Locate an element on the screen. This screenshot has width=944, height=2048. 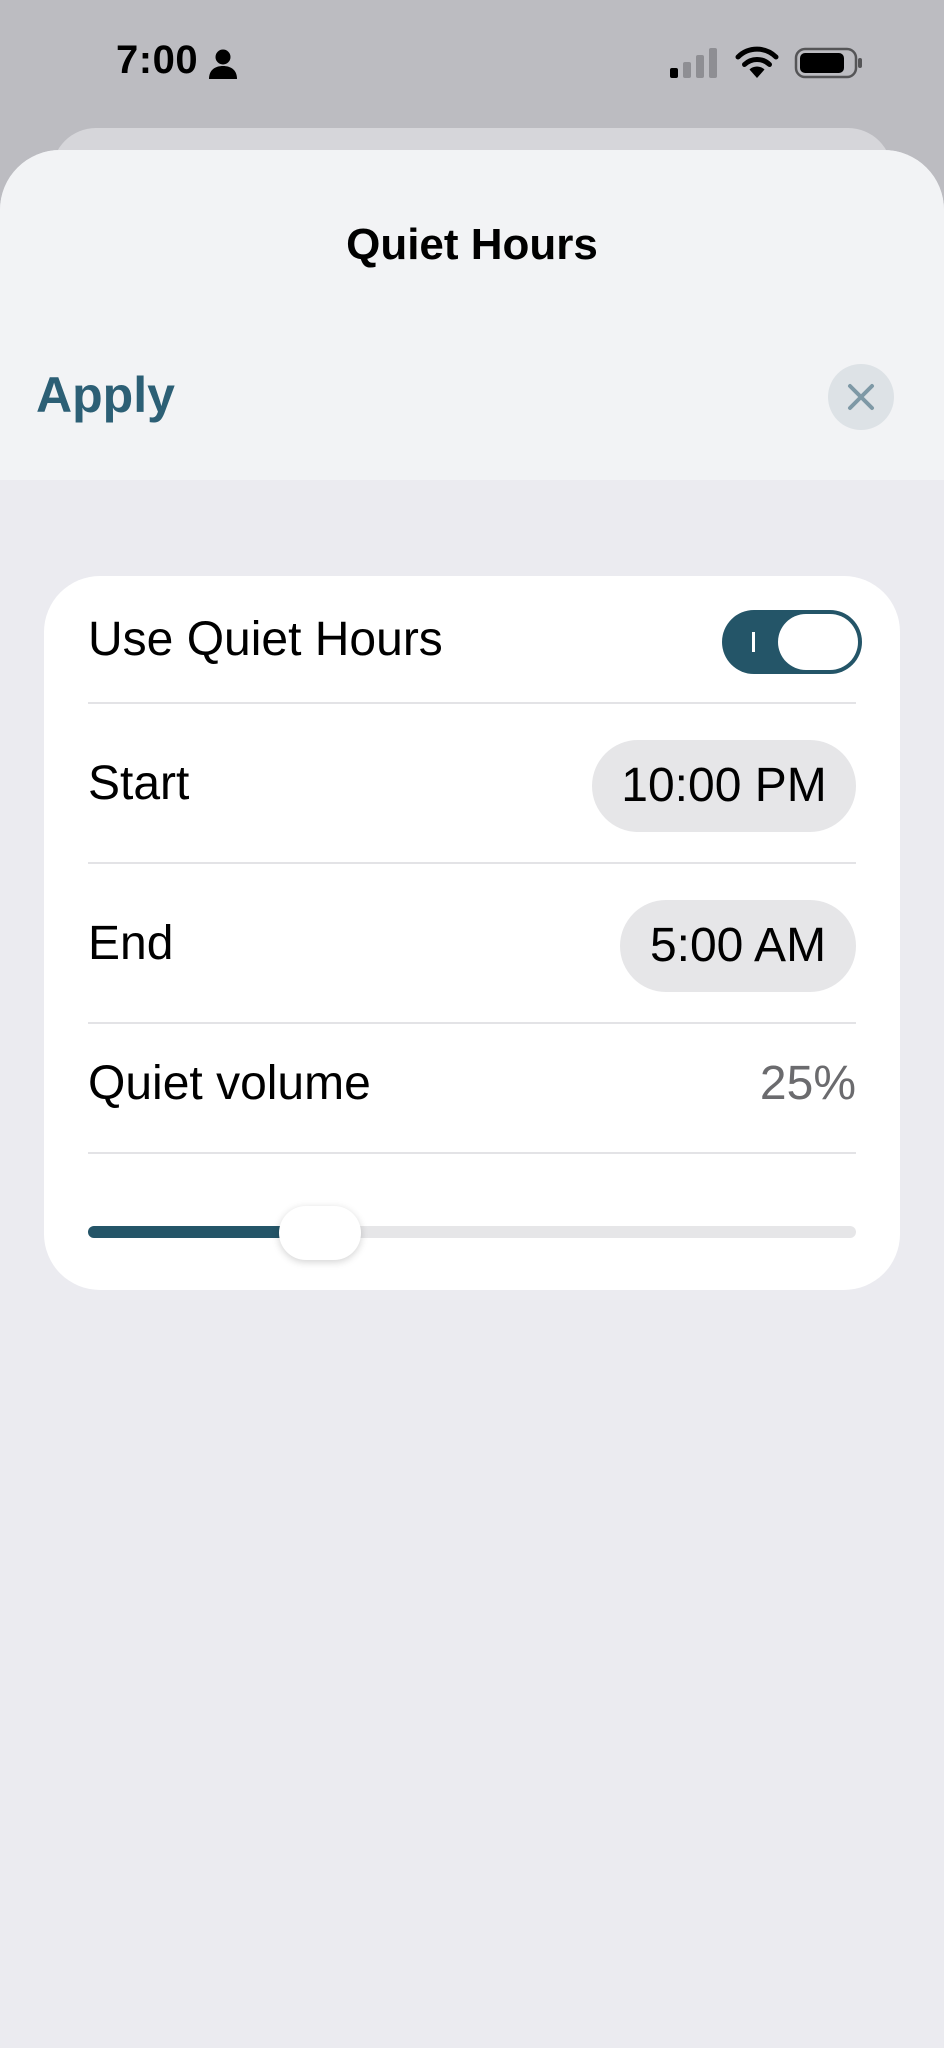
quiet-volume-value: 25% is located at coordinates (807, 1083).